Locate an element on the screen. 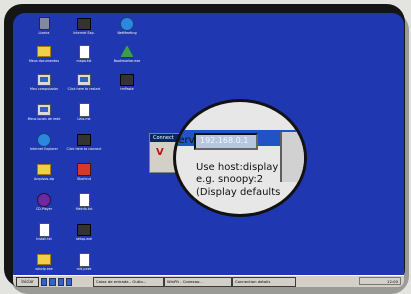  desktop-icon-label: Meus locais de rede is located at coordinates (44, 119).